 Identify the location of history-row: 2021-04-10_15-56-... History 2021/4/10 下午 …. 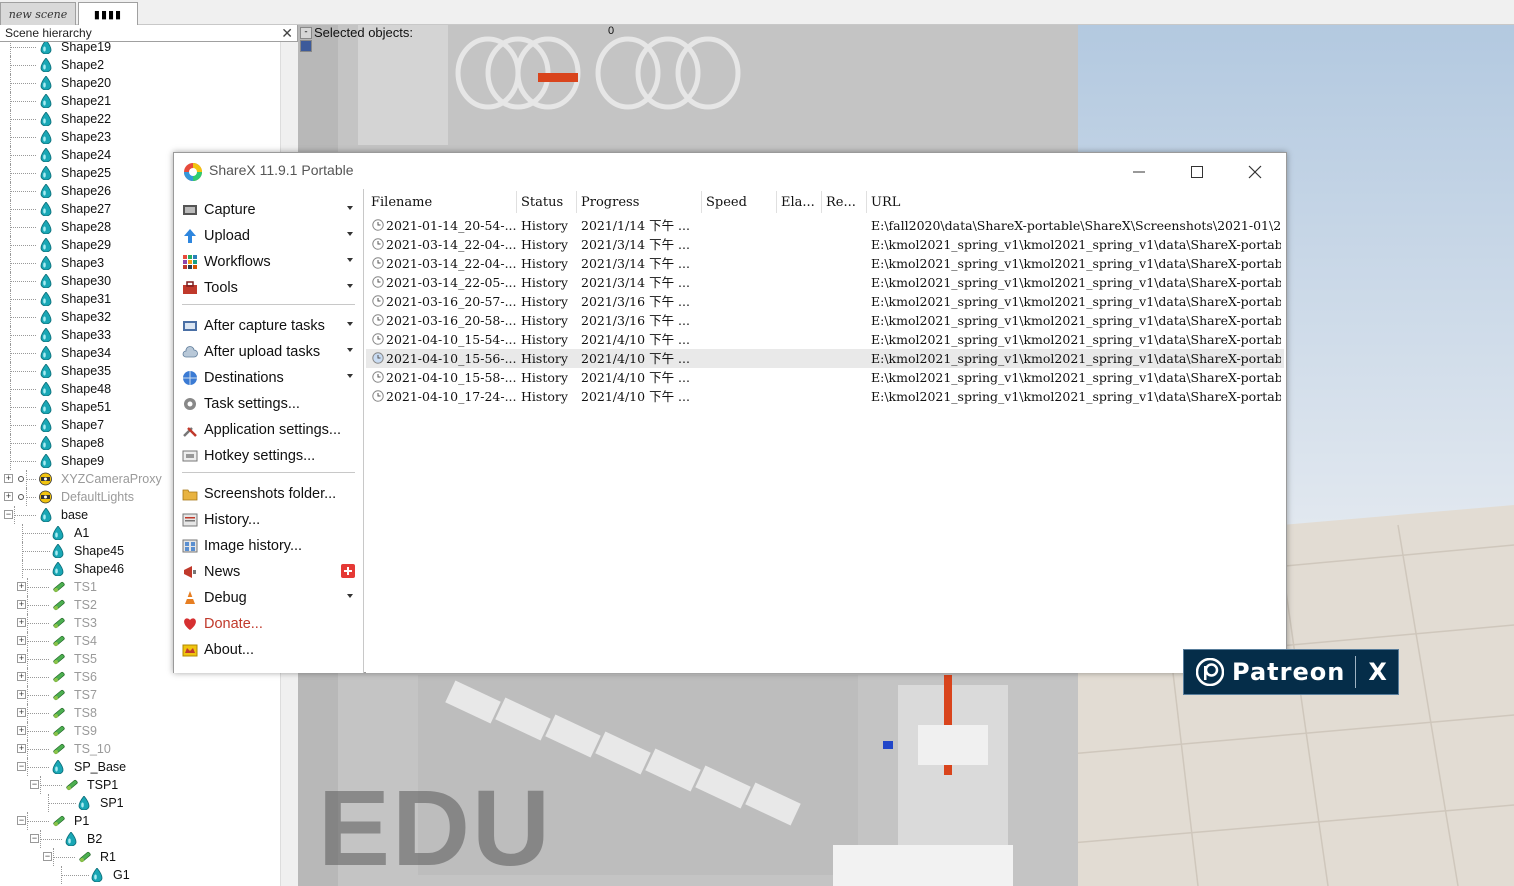
(825, 358).